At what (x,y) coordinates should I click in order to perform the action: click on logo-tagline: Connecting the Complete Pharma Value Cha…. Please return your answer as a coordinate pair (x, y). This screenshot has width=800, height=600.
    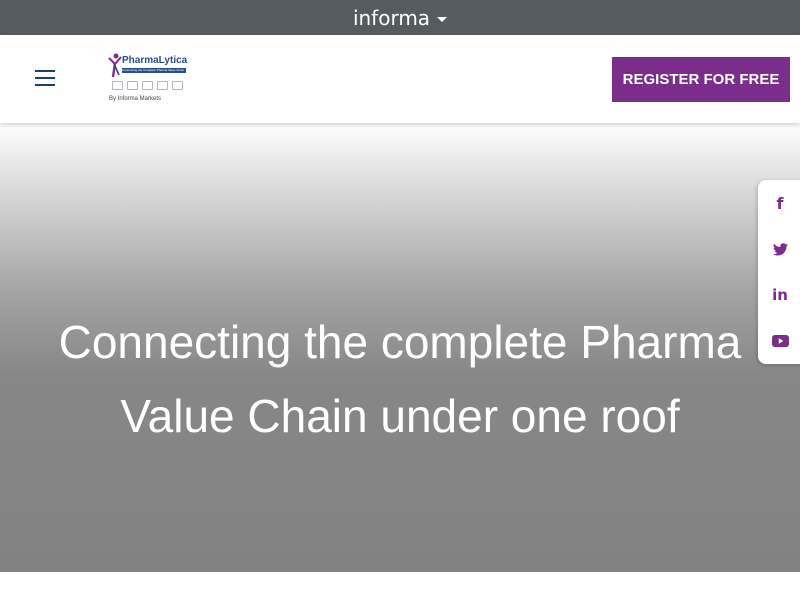
    Looking at the image, I should click on (154, 70).